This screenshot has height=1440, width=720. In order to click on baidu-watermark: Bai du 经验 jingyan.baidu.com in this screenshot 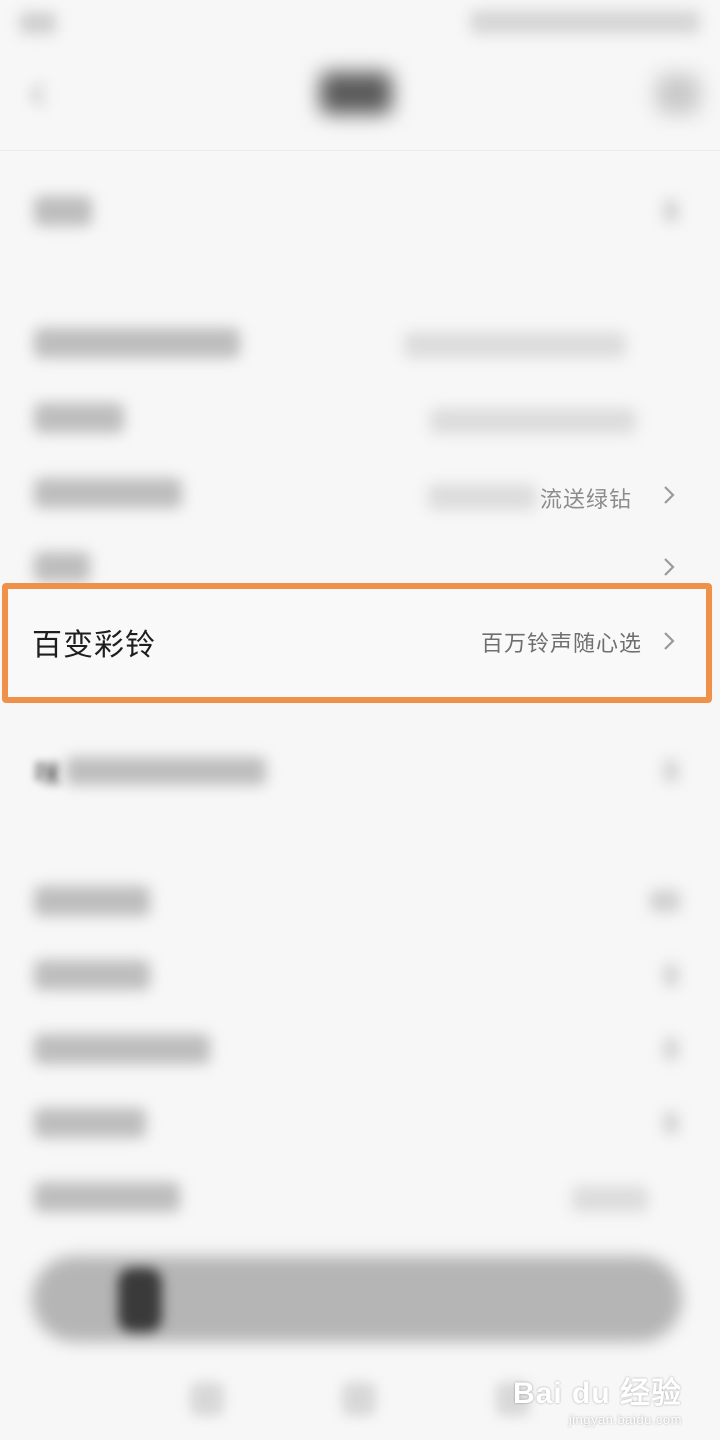, I will do `click(597, 1397)`.